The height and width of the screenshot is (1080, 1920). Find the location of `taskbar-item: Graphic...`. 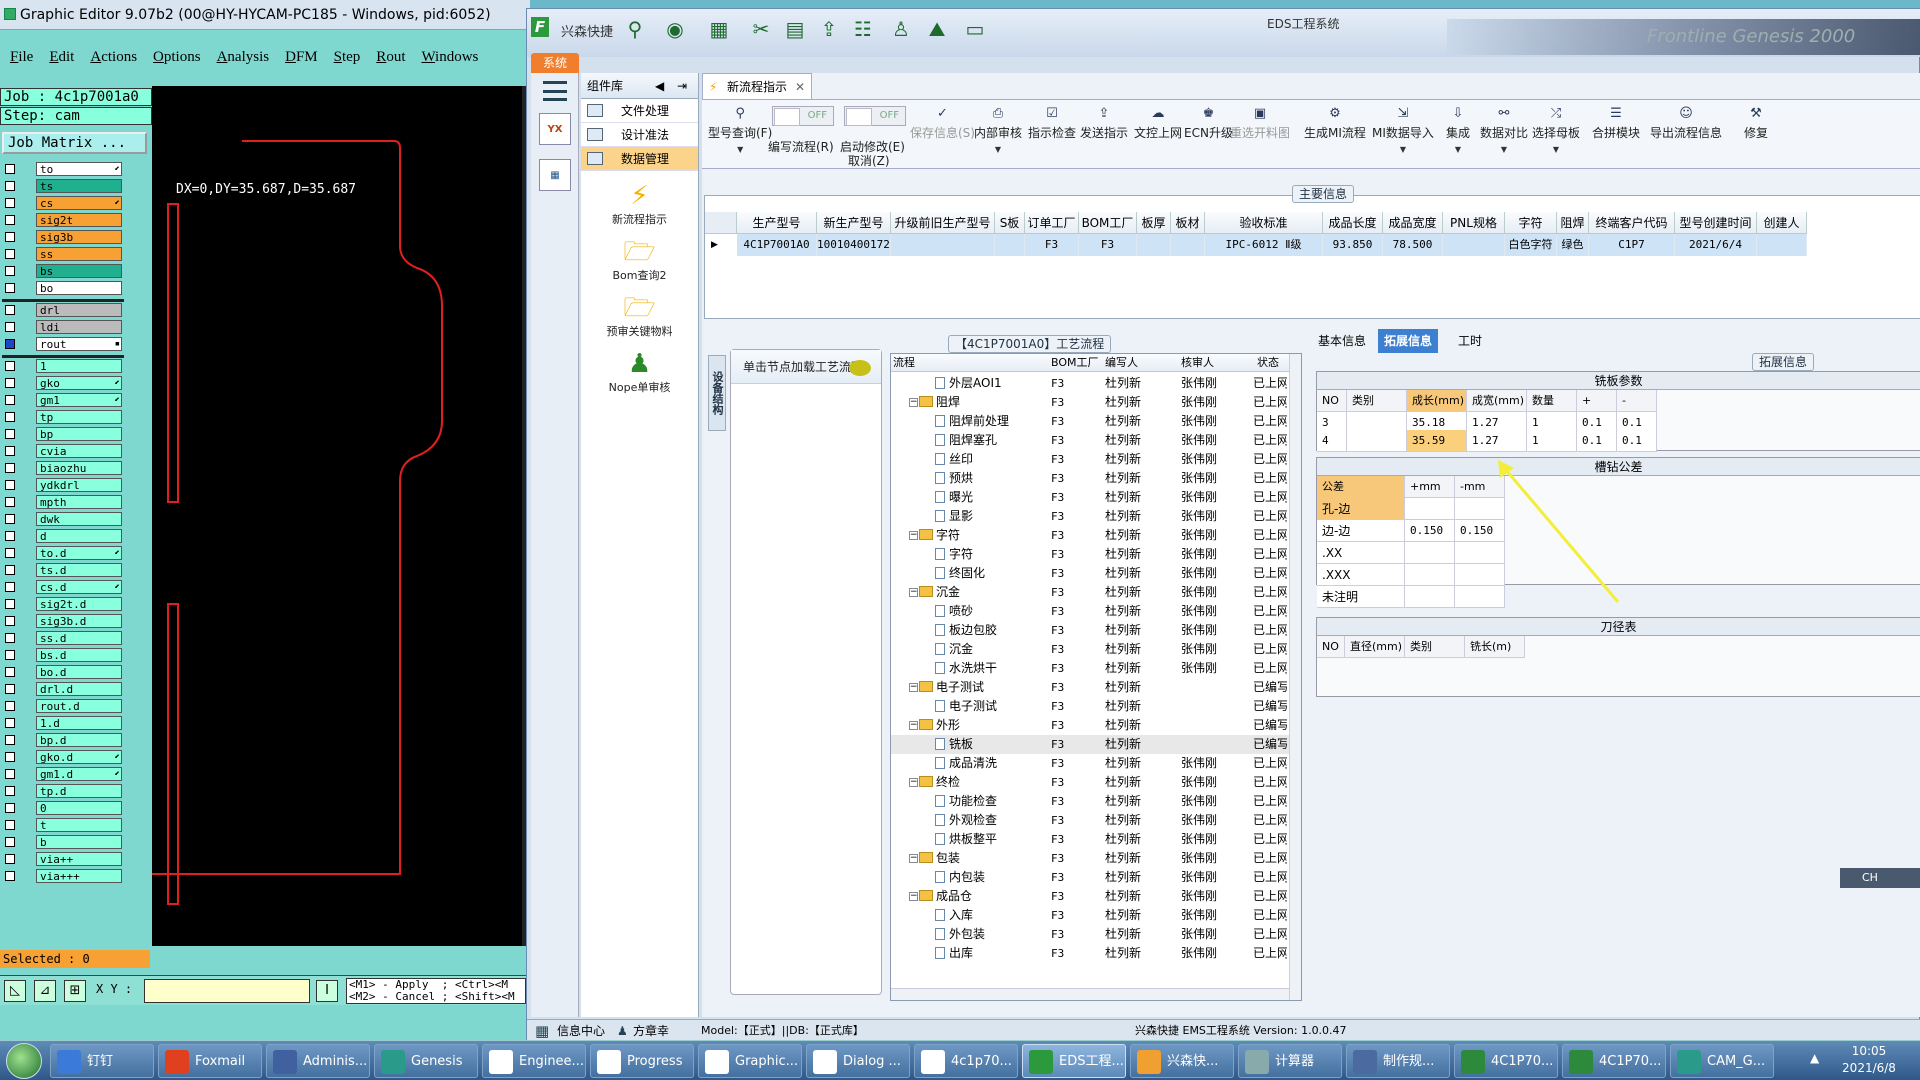

taskbar-item: Graphic... is located at coordinates (750, 1061).